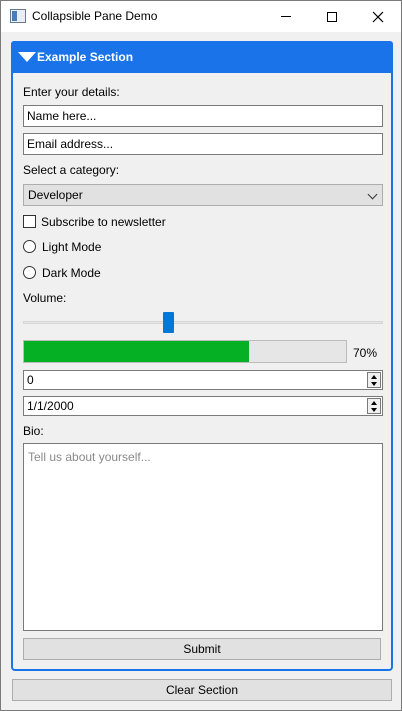 Image resolution: width=402 pixels, height=711 pixels. Describe the element at coordinates (71, 92) in the screenshot. I see `details-label: Enter your details:` at that location.